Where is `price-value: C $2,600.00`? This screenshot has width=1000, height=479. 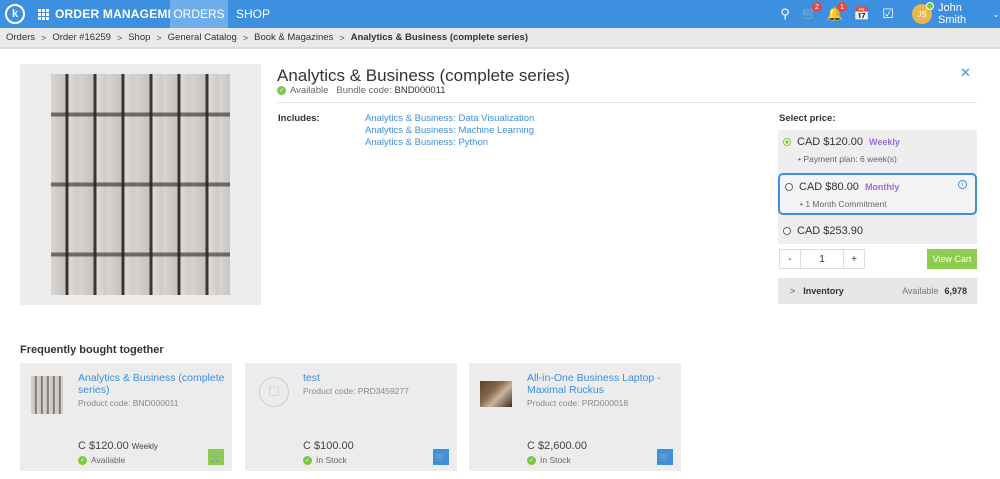 price-value: C $2,600.00 is located at coordinates (557, 446).